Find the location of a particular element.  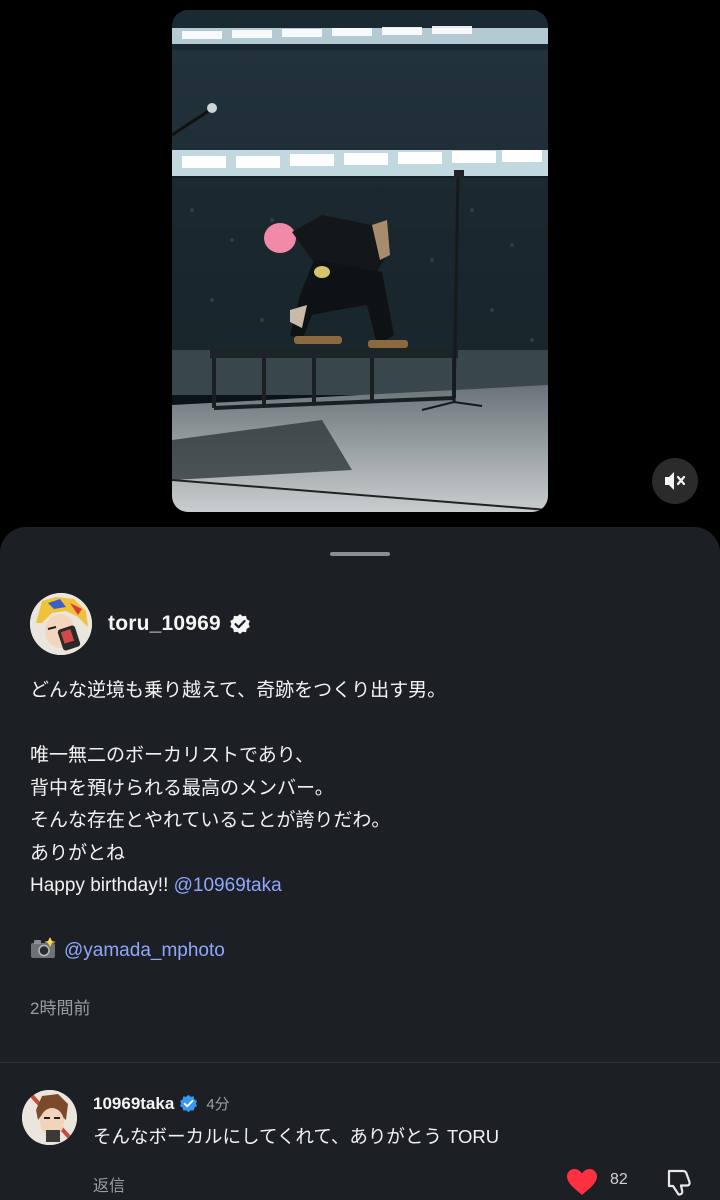

caption-line: そんな存在とやれていることが誇りだわ。 is located at coordinates (210, 820).